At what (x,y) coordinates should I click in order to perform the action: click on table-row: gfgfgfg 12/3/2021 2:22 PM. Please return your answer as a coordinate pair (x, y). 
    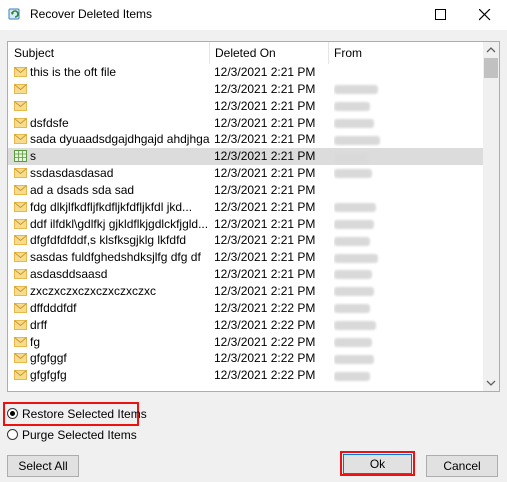
    Looking at the image, I should click on (245, 375).